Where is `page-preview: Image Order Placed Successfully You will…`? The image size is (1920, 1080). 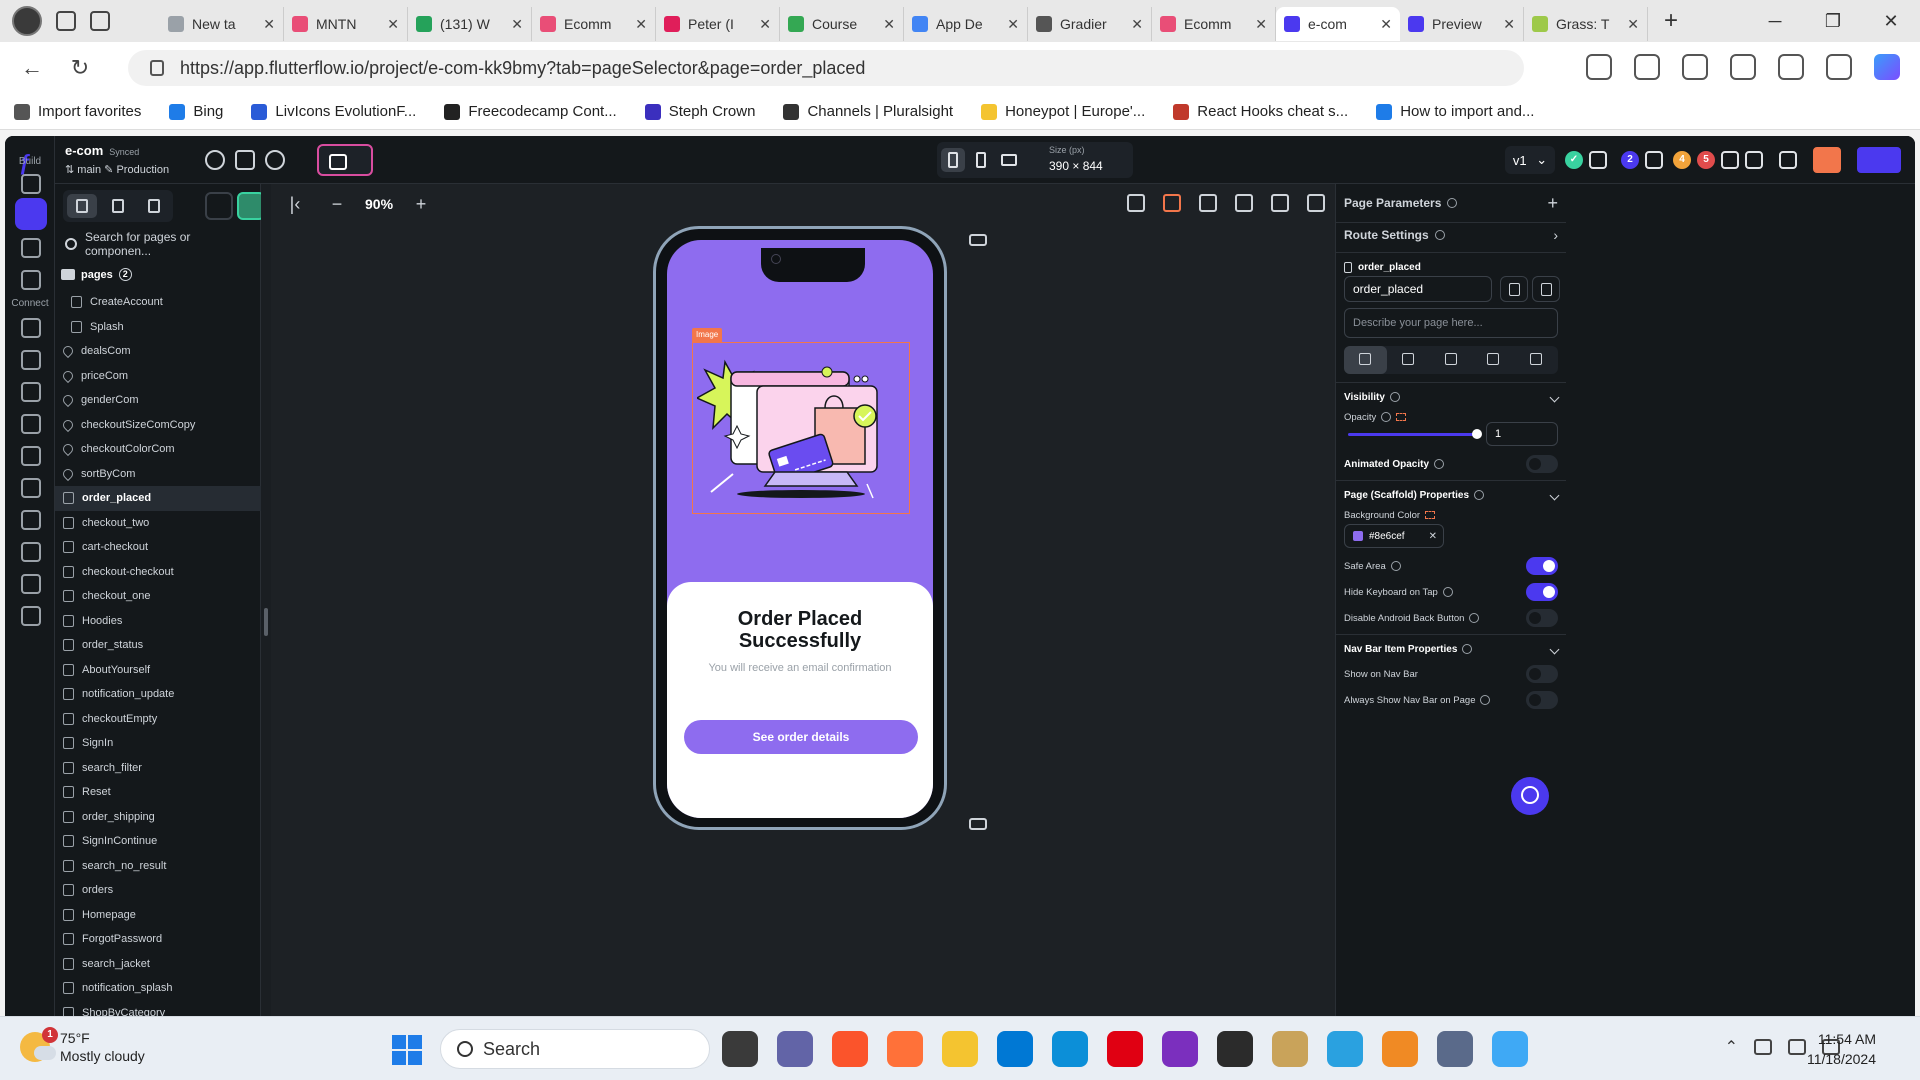 page-preview: Image Order Placed Successfully You will… is located at coordinates (800, 529).